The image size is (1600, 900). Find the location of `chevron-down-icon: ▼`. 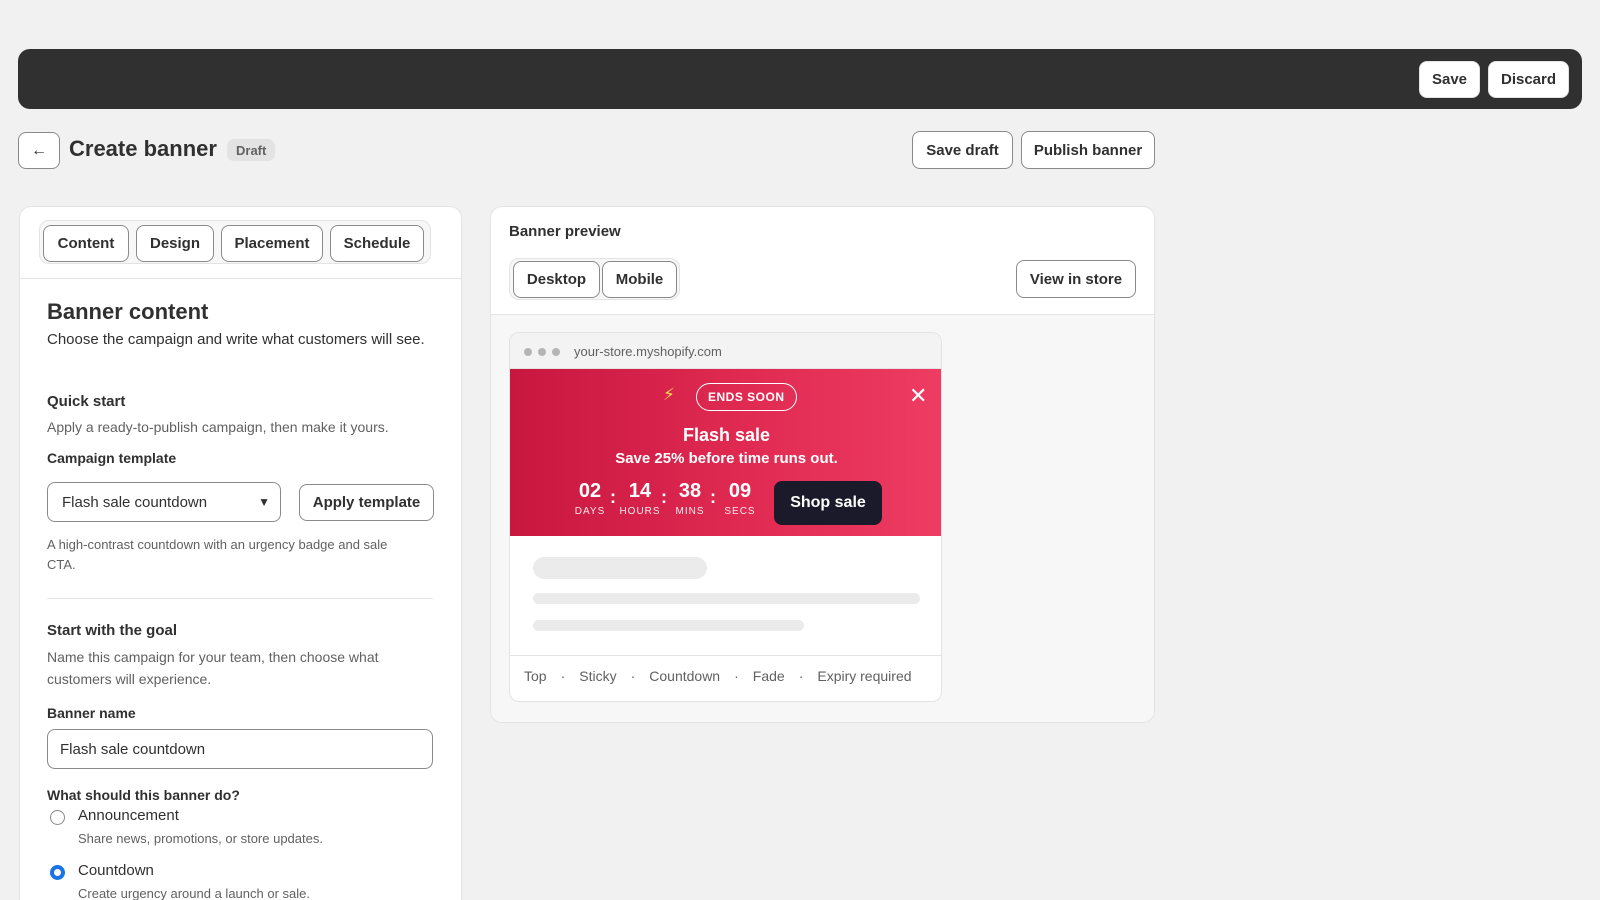

chevron-down-icon: ▼ is located at coordinates (264, 502).